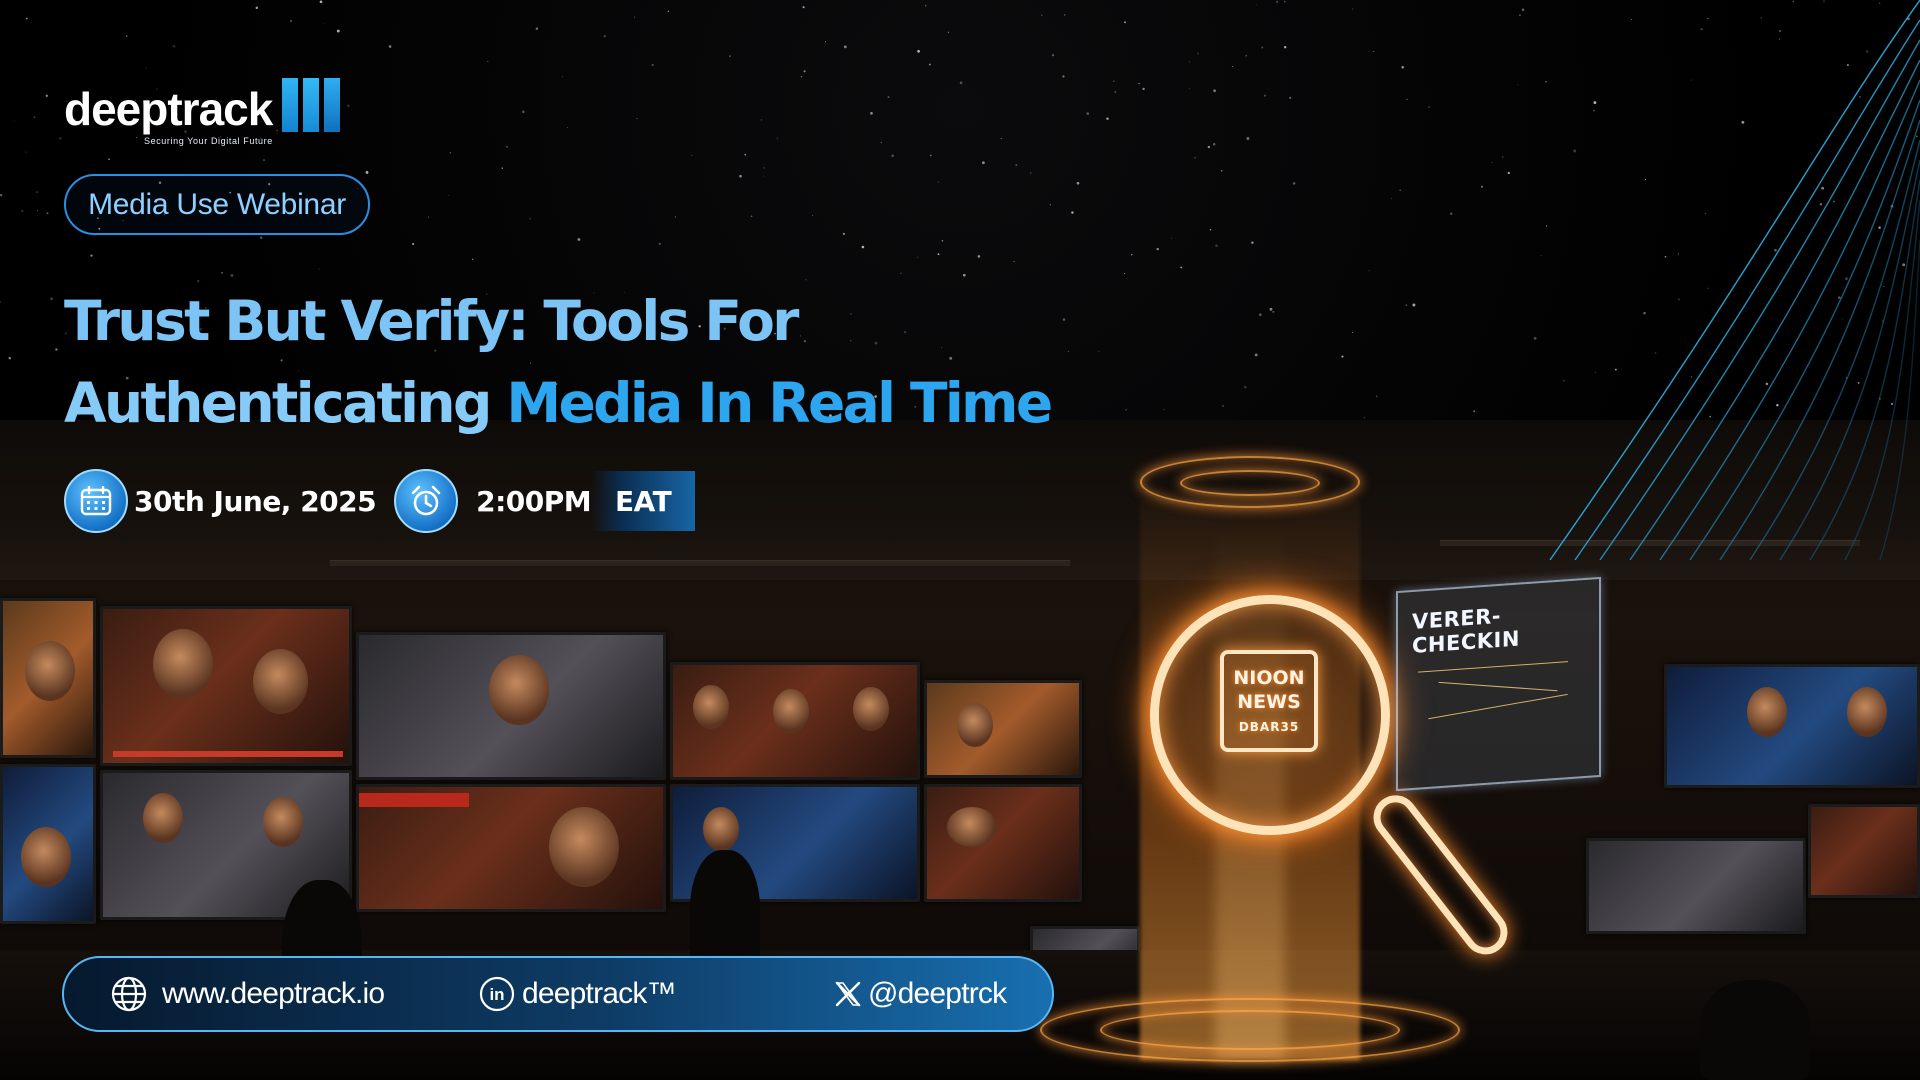 The image size is (1920, 1080). What do you see at coordinates (168, 109) in the screenshot?
I see `logo-wordmark: deeptrack` at bounding box center [168, 109].